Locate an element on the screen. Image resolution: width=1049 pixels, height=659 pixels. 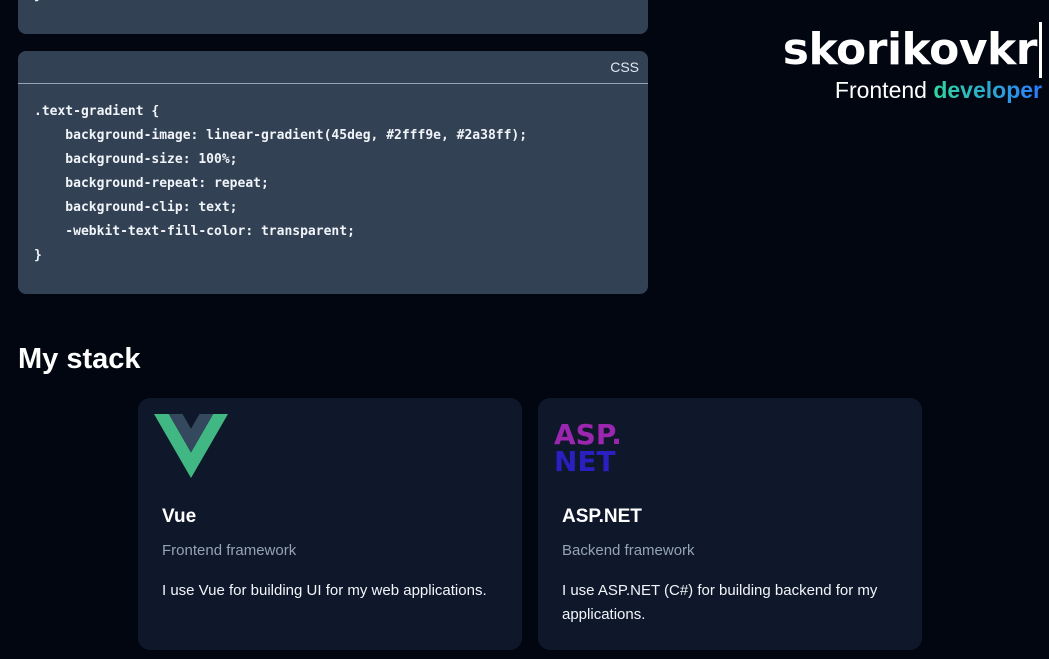
brand-name: skorikovkr is located at coordinates (910, 49).